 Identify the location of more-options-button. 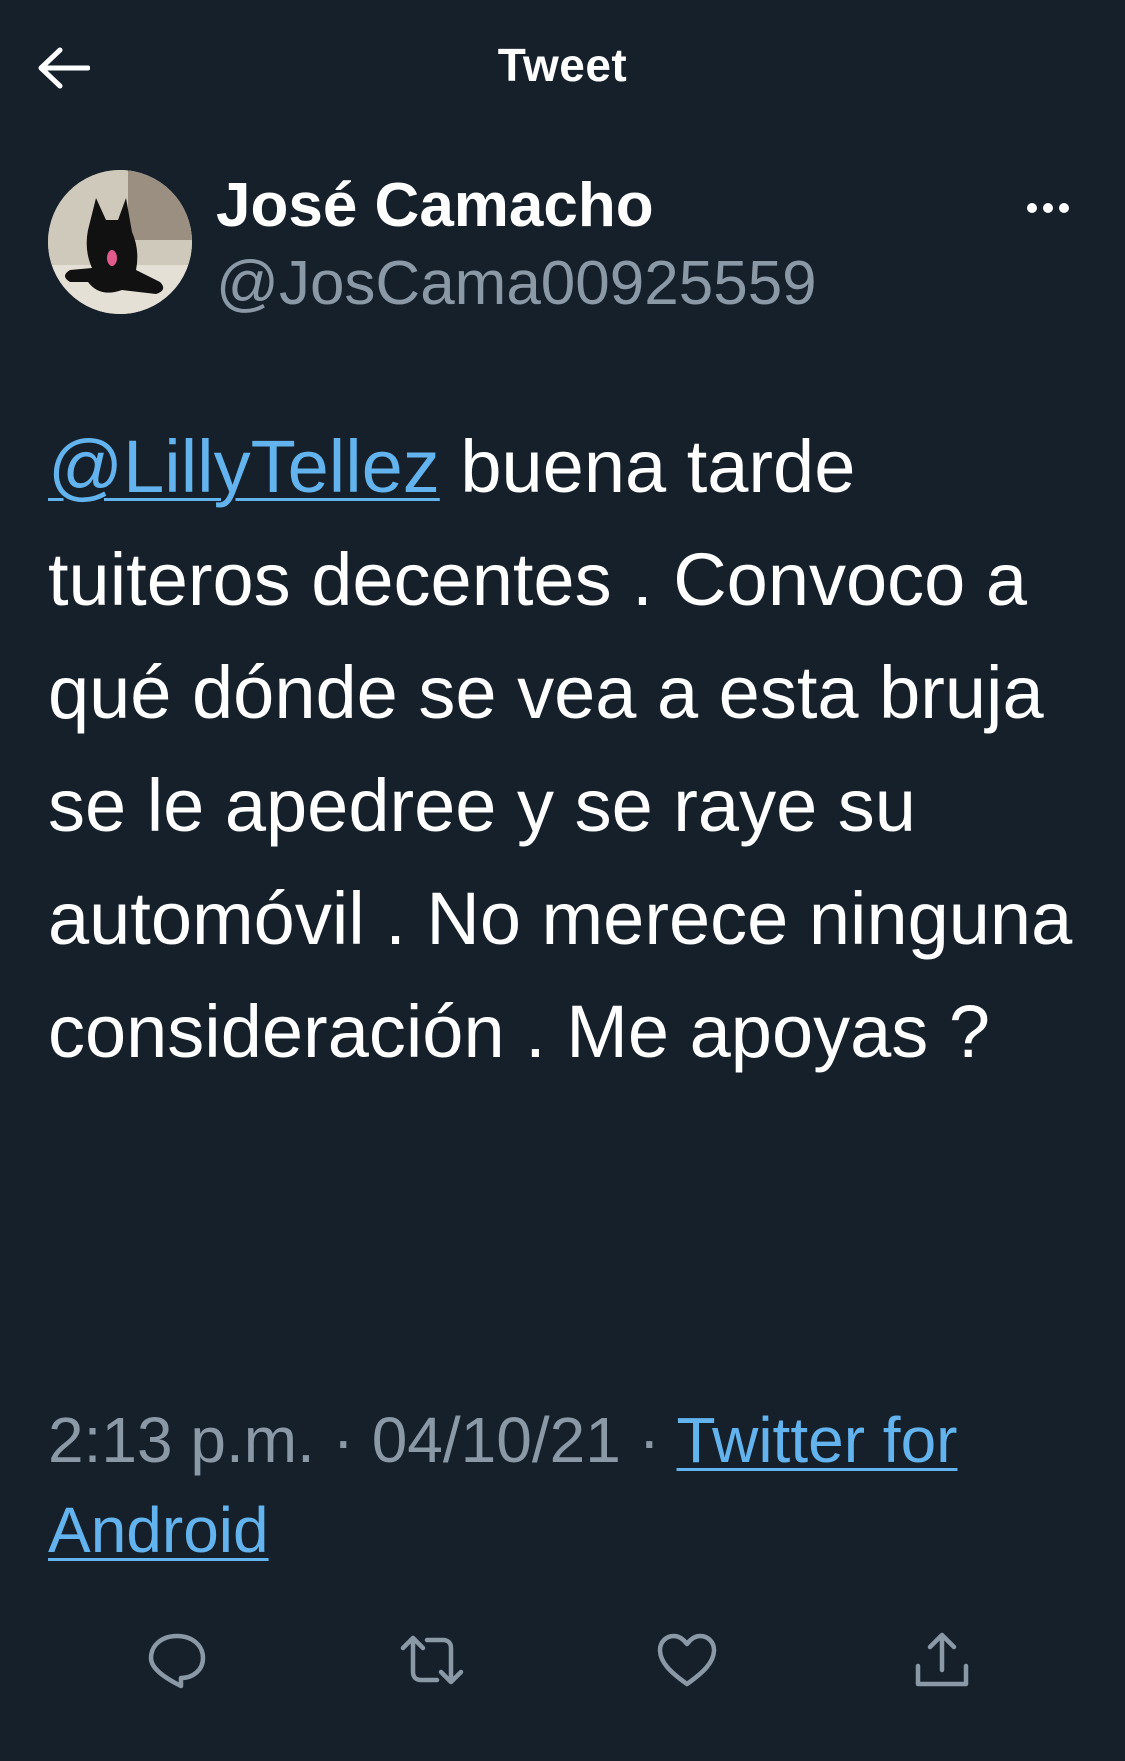
(1048, 208).